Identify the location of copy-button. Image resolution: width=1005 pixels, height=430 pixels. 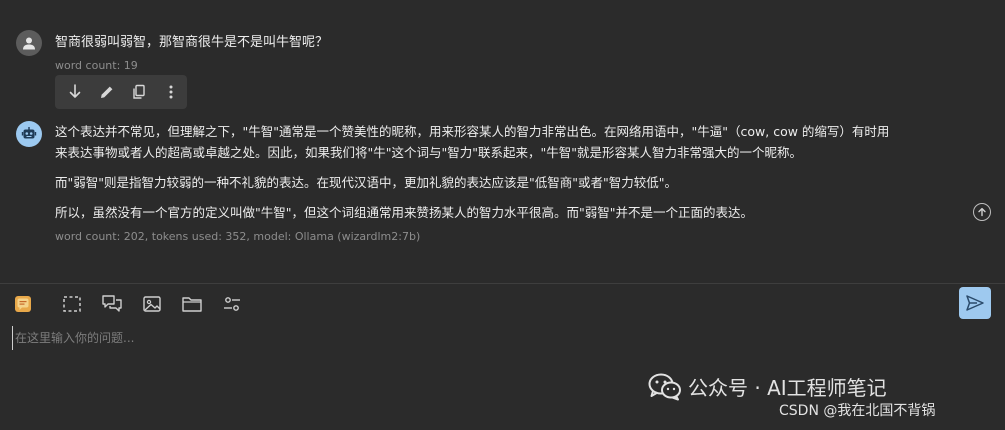
(139, 92).